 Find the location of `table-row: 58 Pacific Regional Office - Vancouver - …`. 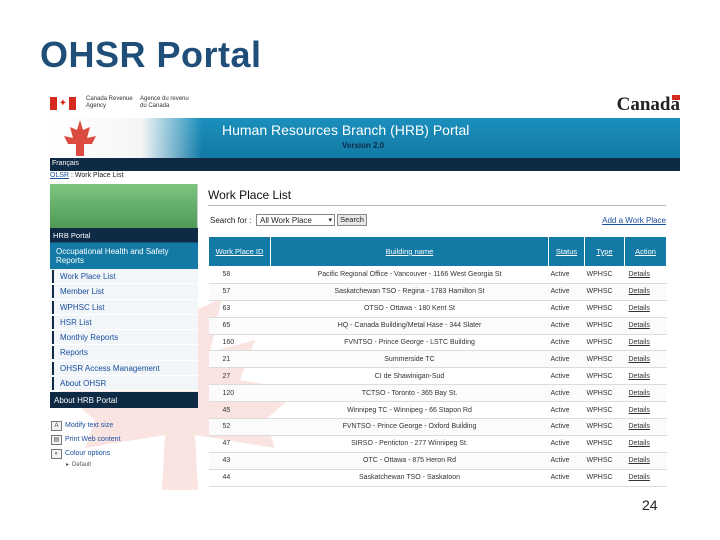

table-row: 58 Pacific Regional Office - Vancouver - … is located at coordinates (437, 275).